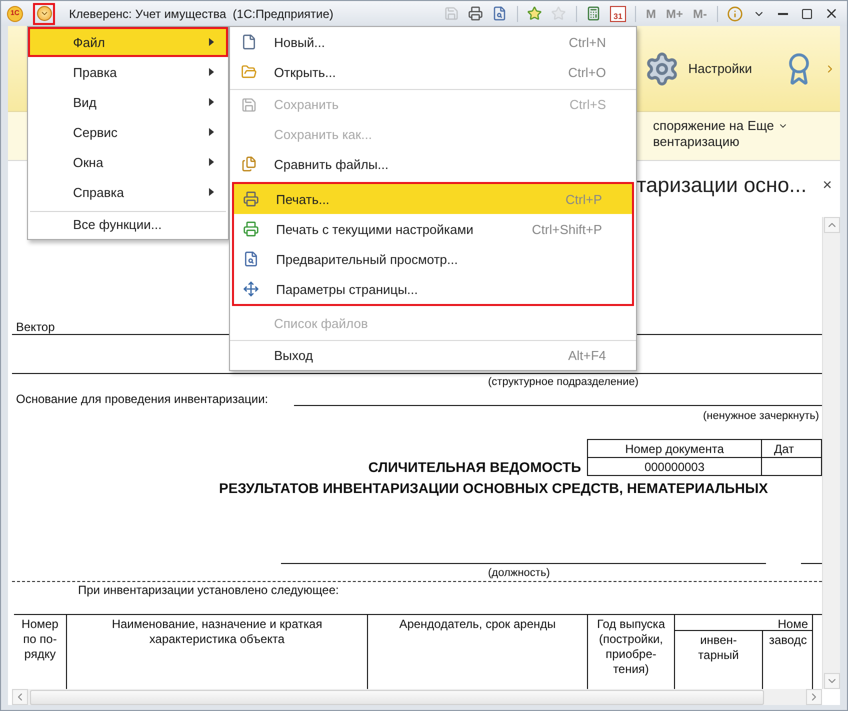 The width and height of the screenshot is (848, 711). Describe the element at coordinates (761, 416) in the screenshot. I see `caption-text: (ненужное зачеркнуть)` at that location.